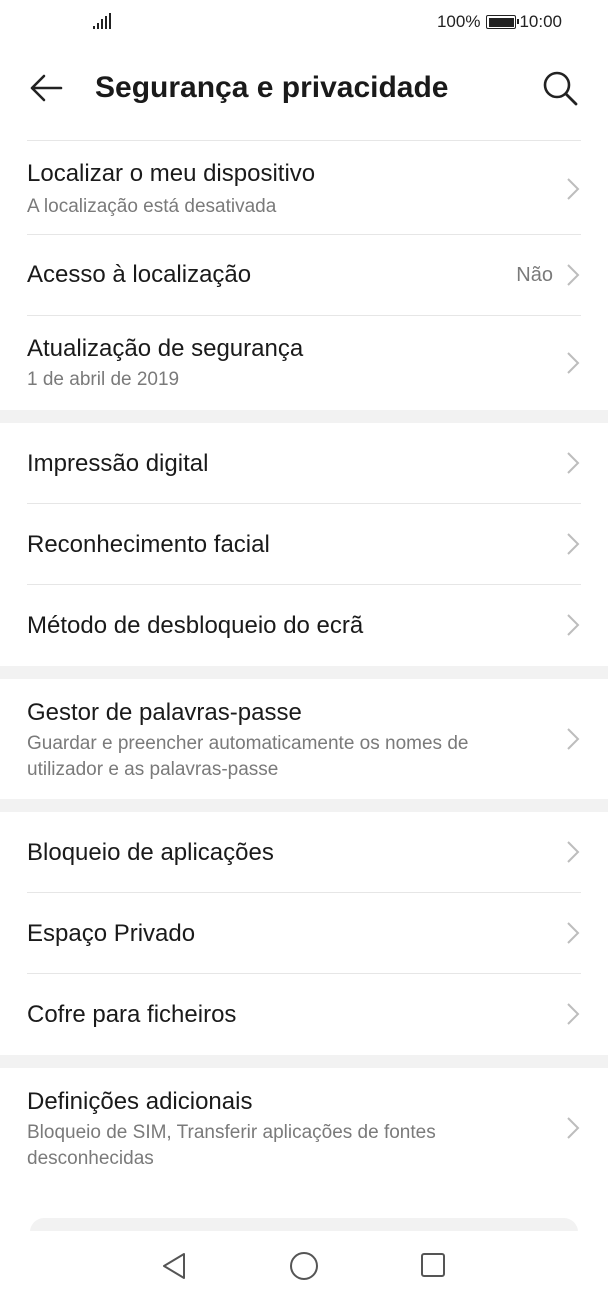  Describe the element at coordinates (458, 21) in the screenshot. I see `battery-percent: 100%` at that location.